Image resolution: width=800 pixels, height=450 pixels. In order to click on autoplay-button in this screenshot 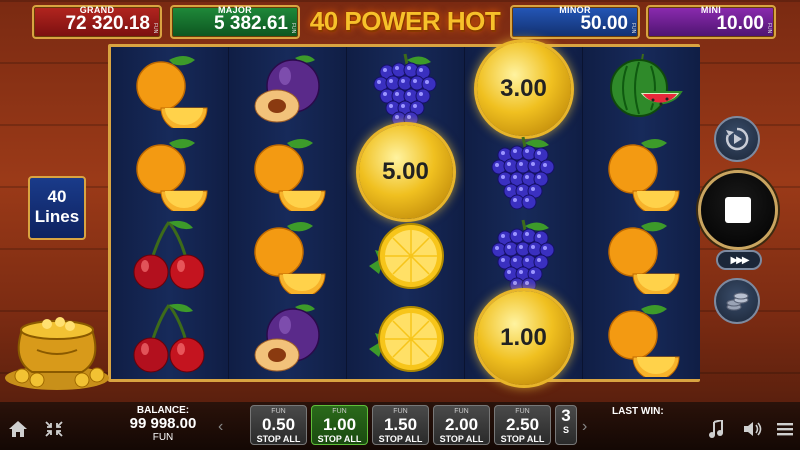, I will do `click(737, 139)`.